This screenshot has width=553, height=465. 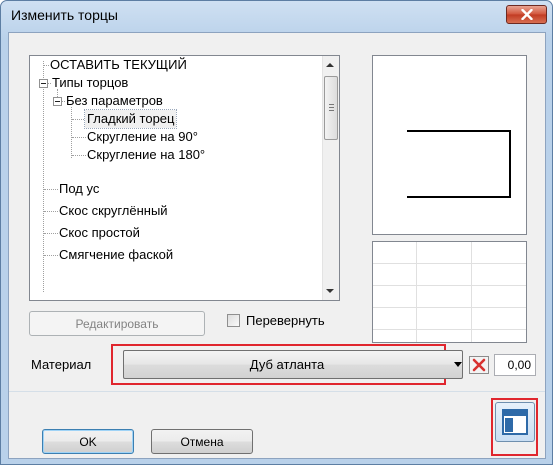 I want to click on parameters-grid, so click(x=449, y=292).